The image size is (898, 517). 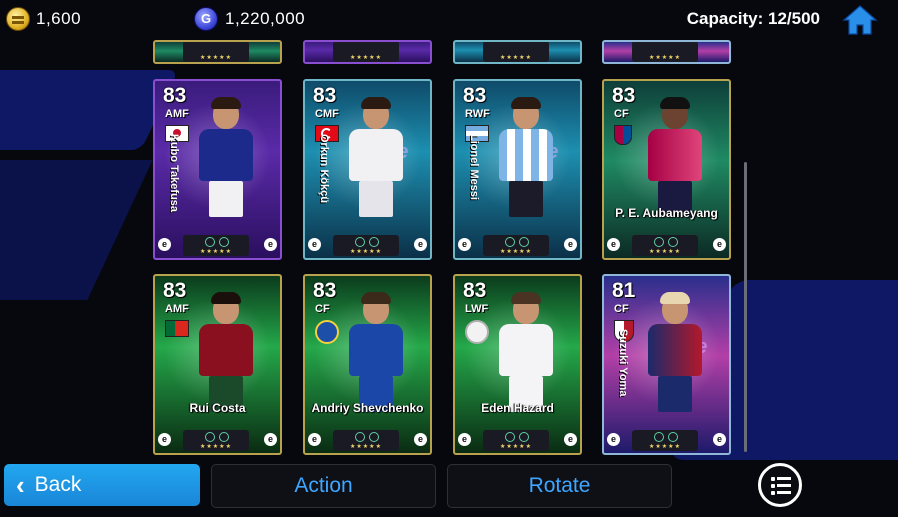 I want to click on card-player-name: Lionel Messi, so click(x=474, y=167).